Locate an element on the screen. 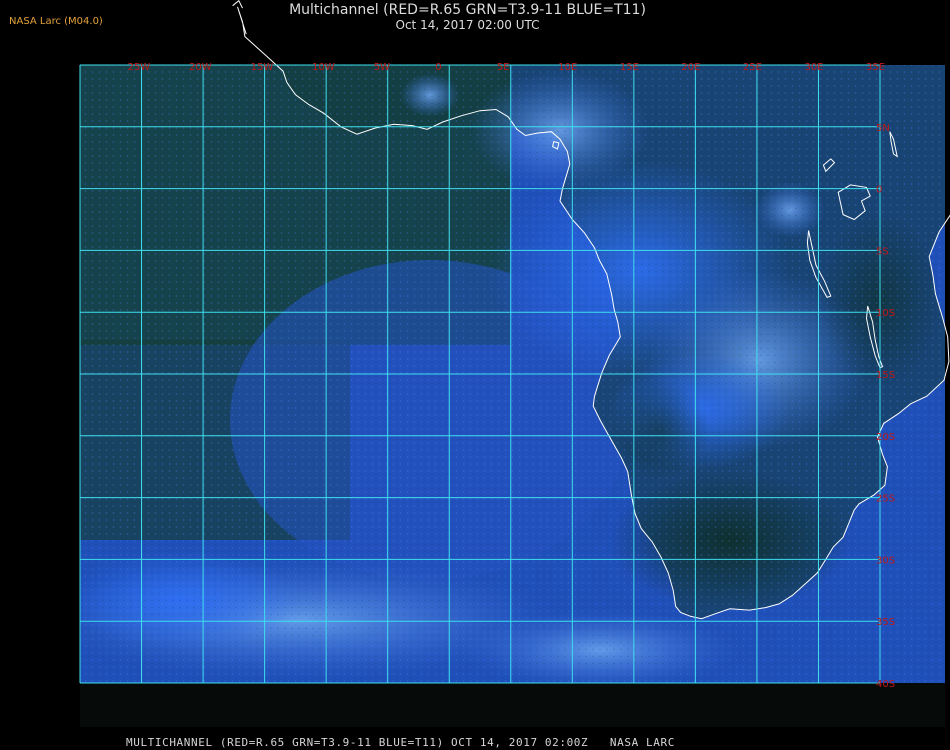 Image resolution: width=950 pixels, height=750 pixels. latitude-label: 20S is located at coordinates (885, 437).